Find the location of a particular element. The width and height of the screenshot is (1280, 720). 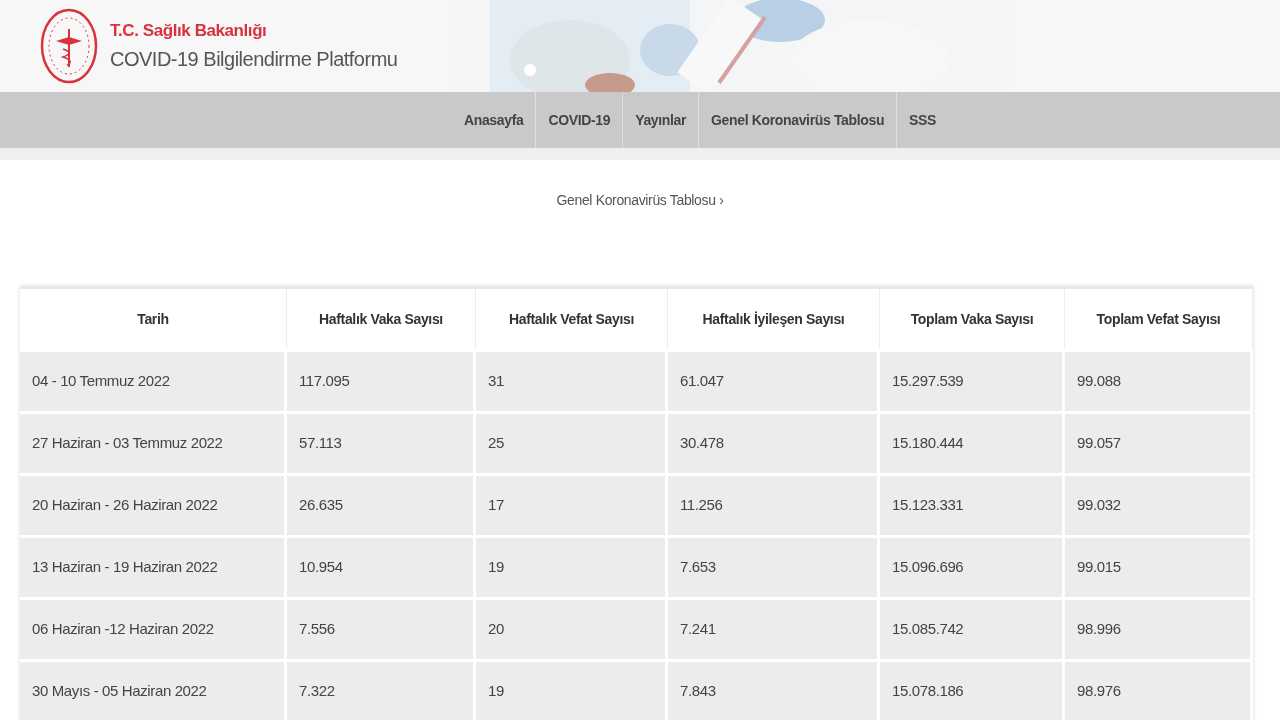

breadcrumb-link: Genel Koronavirüs Tablosu › is located at coordinates (640, 238).